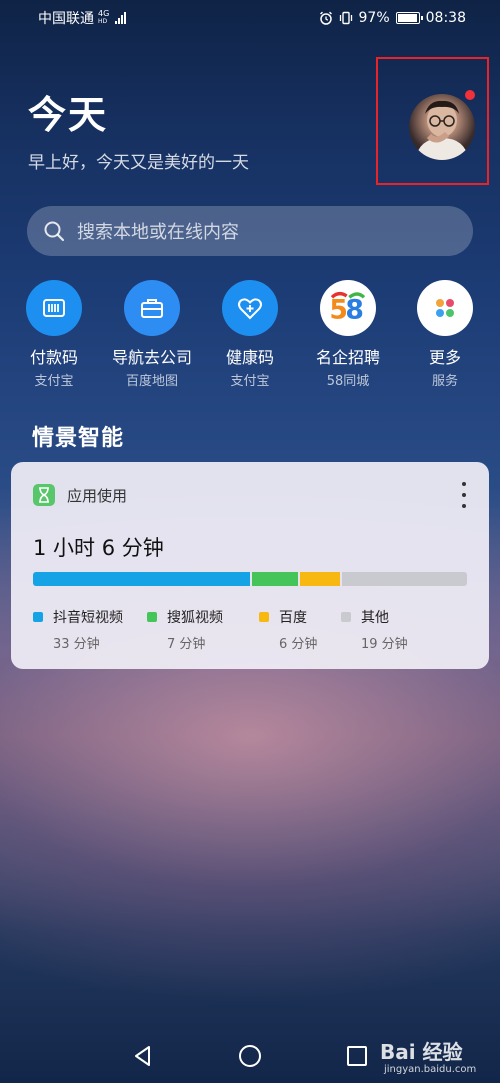 This screenshot has width=500, height=1083. I want to click on search-icon, so click(54, 231).